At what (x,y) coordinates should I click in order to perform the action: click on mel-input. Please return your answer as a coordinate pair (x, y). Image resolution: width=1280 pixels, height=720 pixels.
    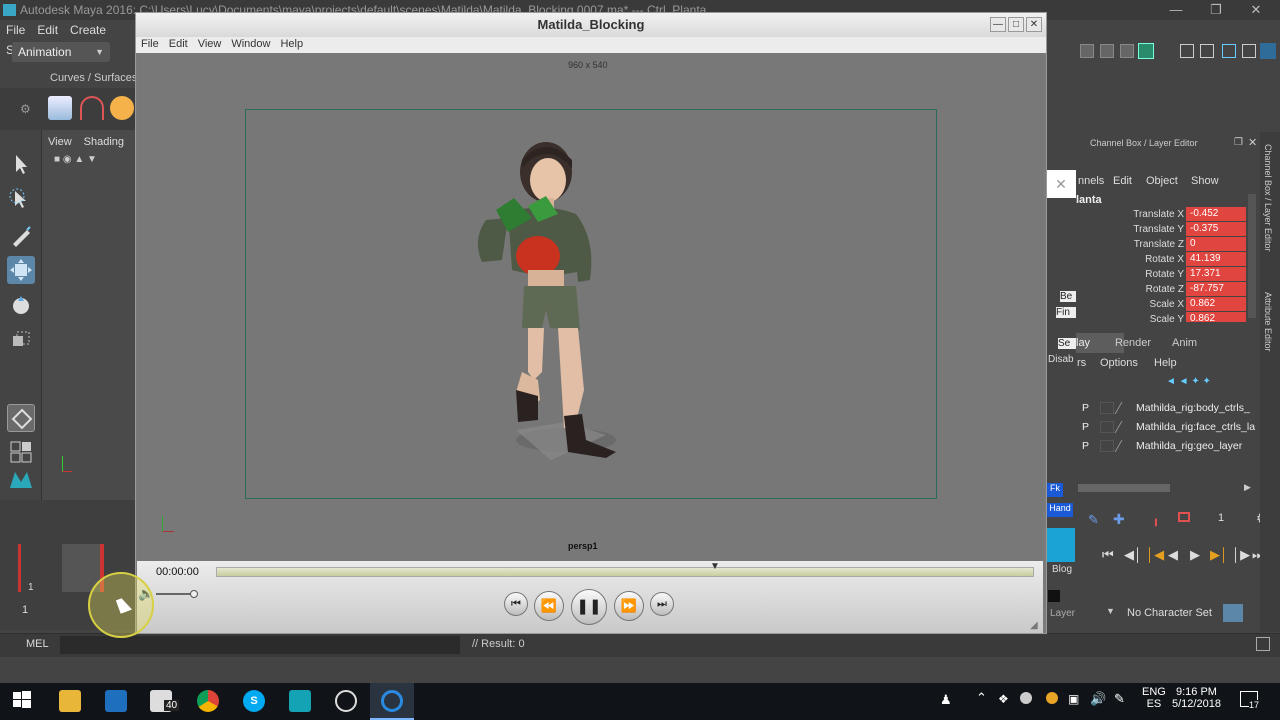
    Looking at the image, I should click on (260, 645).